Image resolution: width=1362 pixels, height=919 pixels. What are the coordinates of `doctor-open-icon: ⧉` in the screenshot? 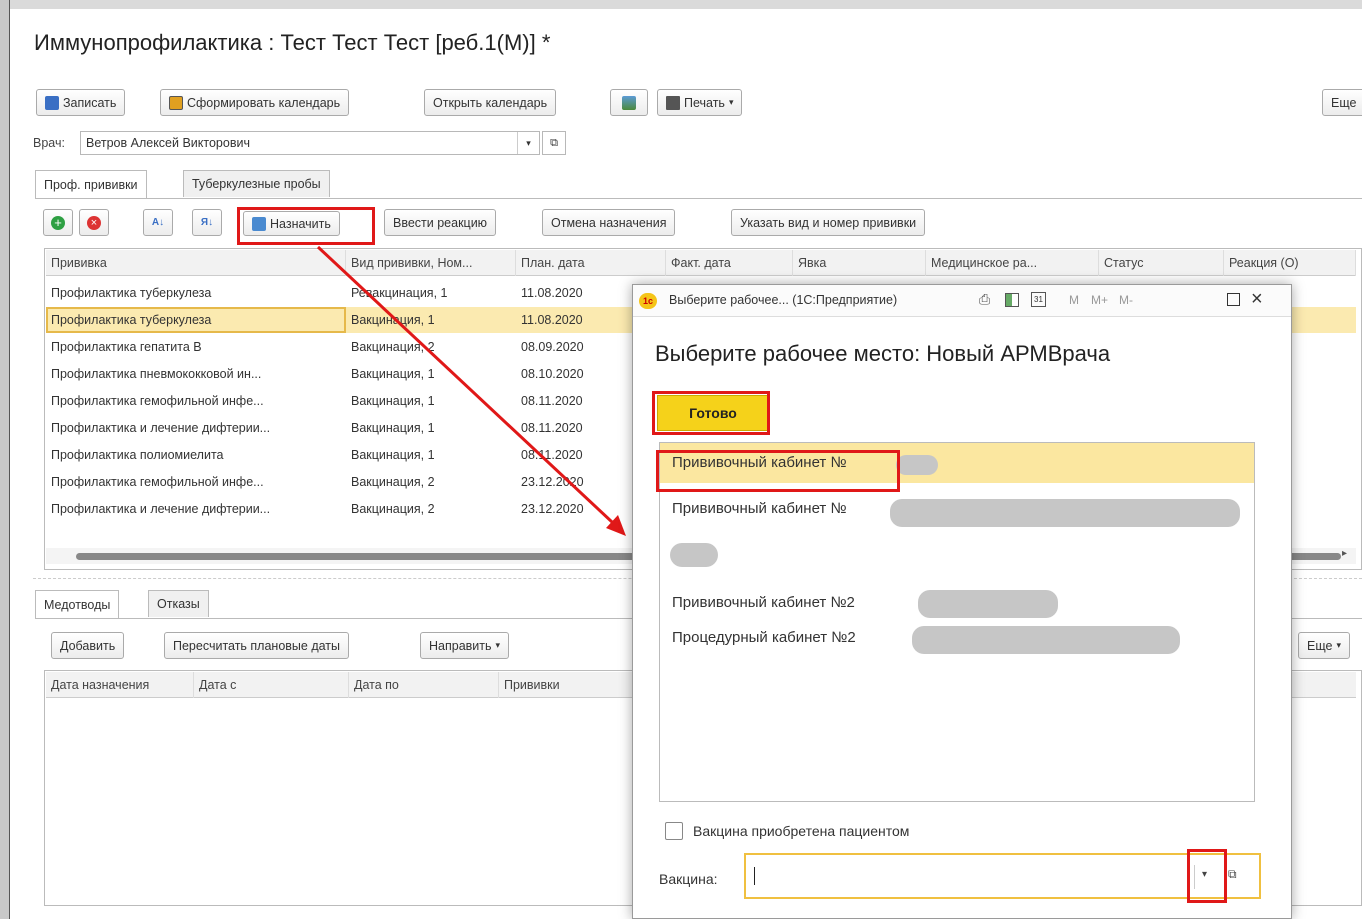 It's located at (554, 143).